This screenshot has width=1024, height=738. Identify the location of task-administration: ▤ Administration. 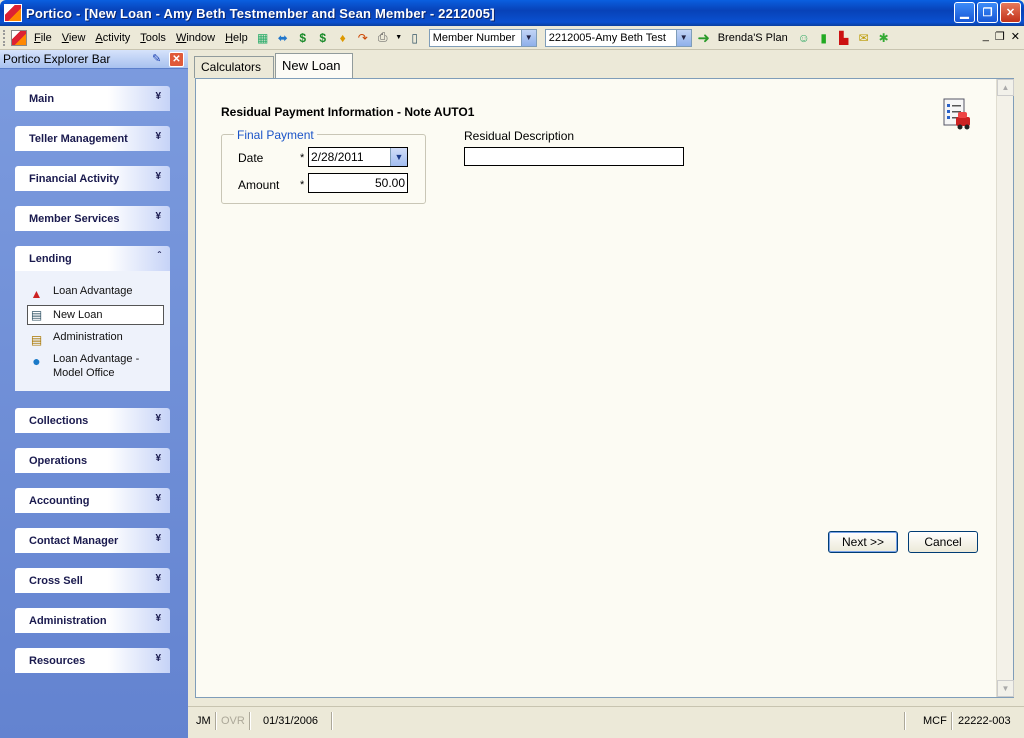
(96, 339).